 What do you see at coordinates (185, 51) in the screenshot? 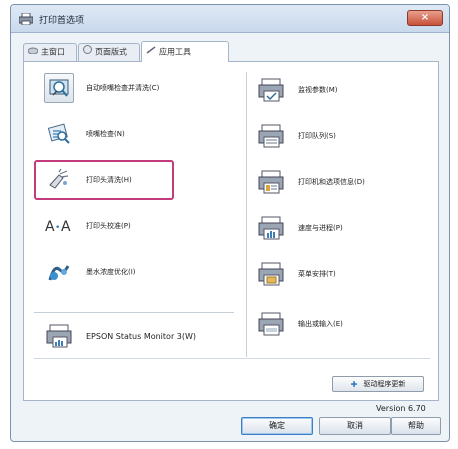
I see `tab-utility: 应用工具` at bounding box center [185, 51].